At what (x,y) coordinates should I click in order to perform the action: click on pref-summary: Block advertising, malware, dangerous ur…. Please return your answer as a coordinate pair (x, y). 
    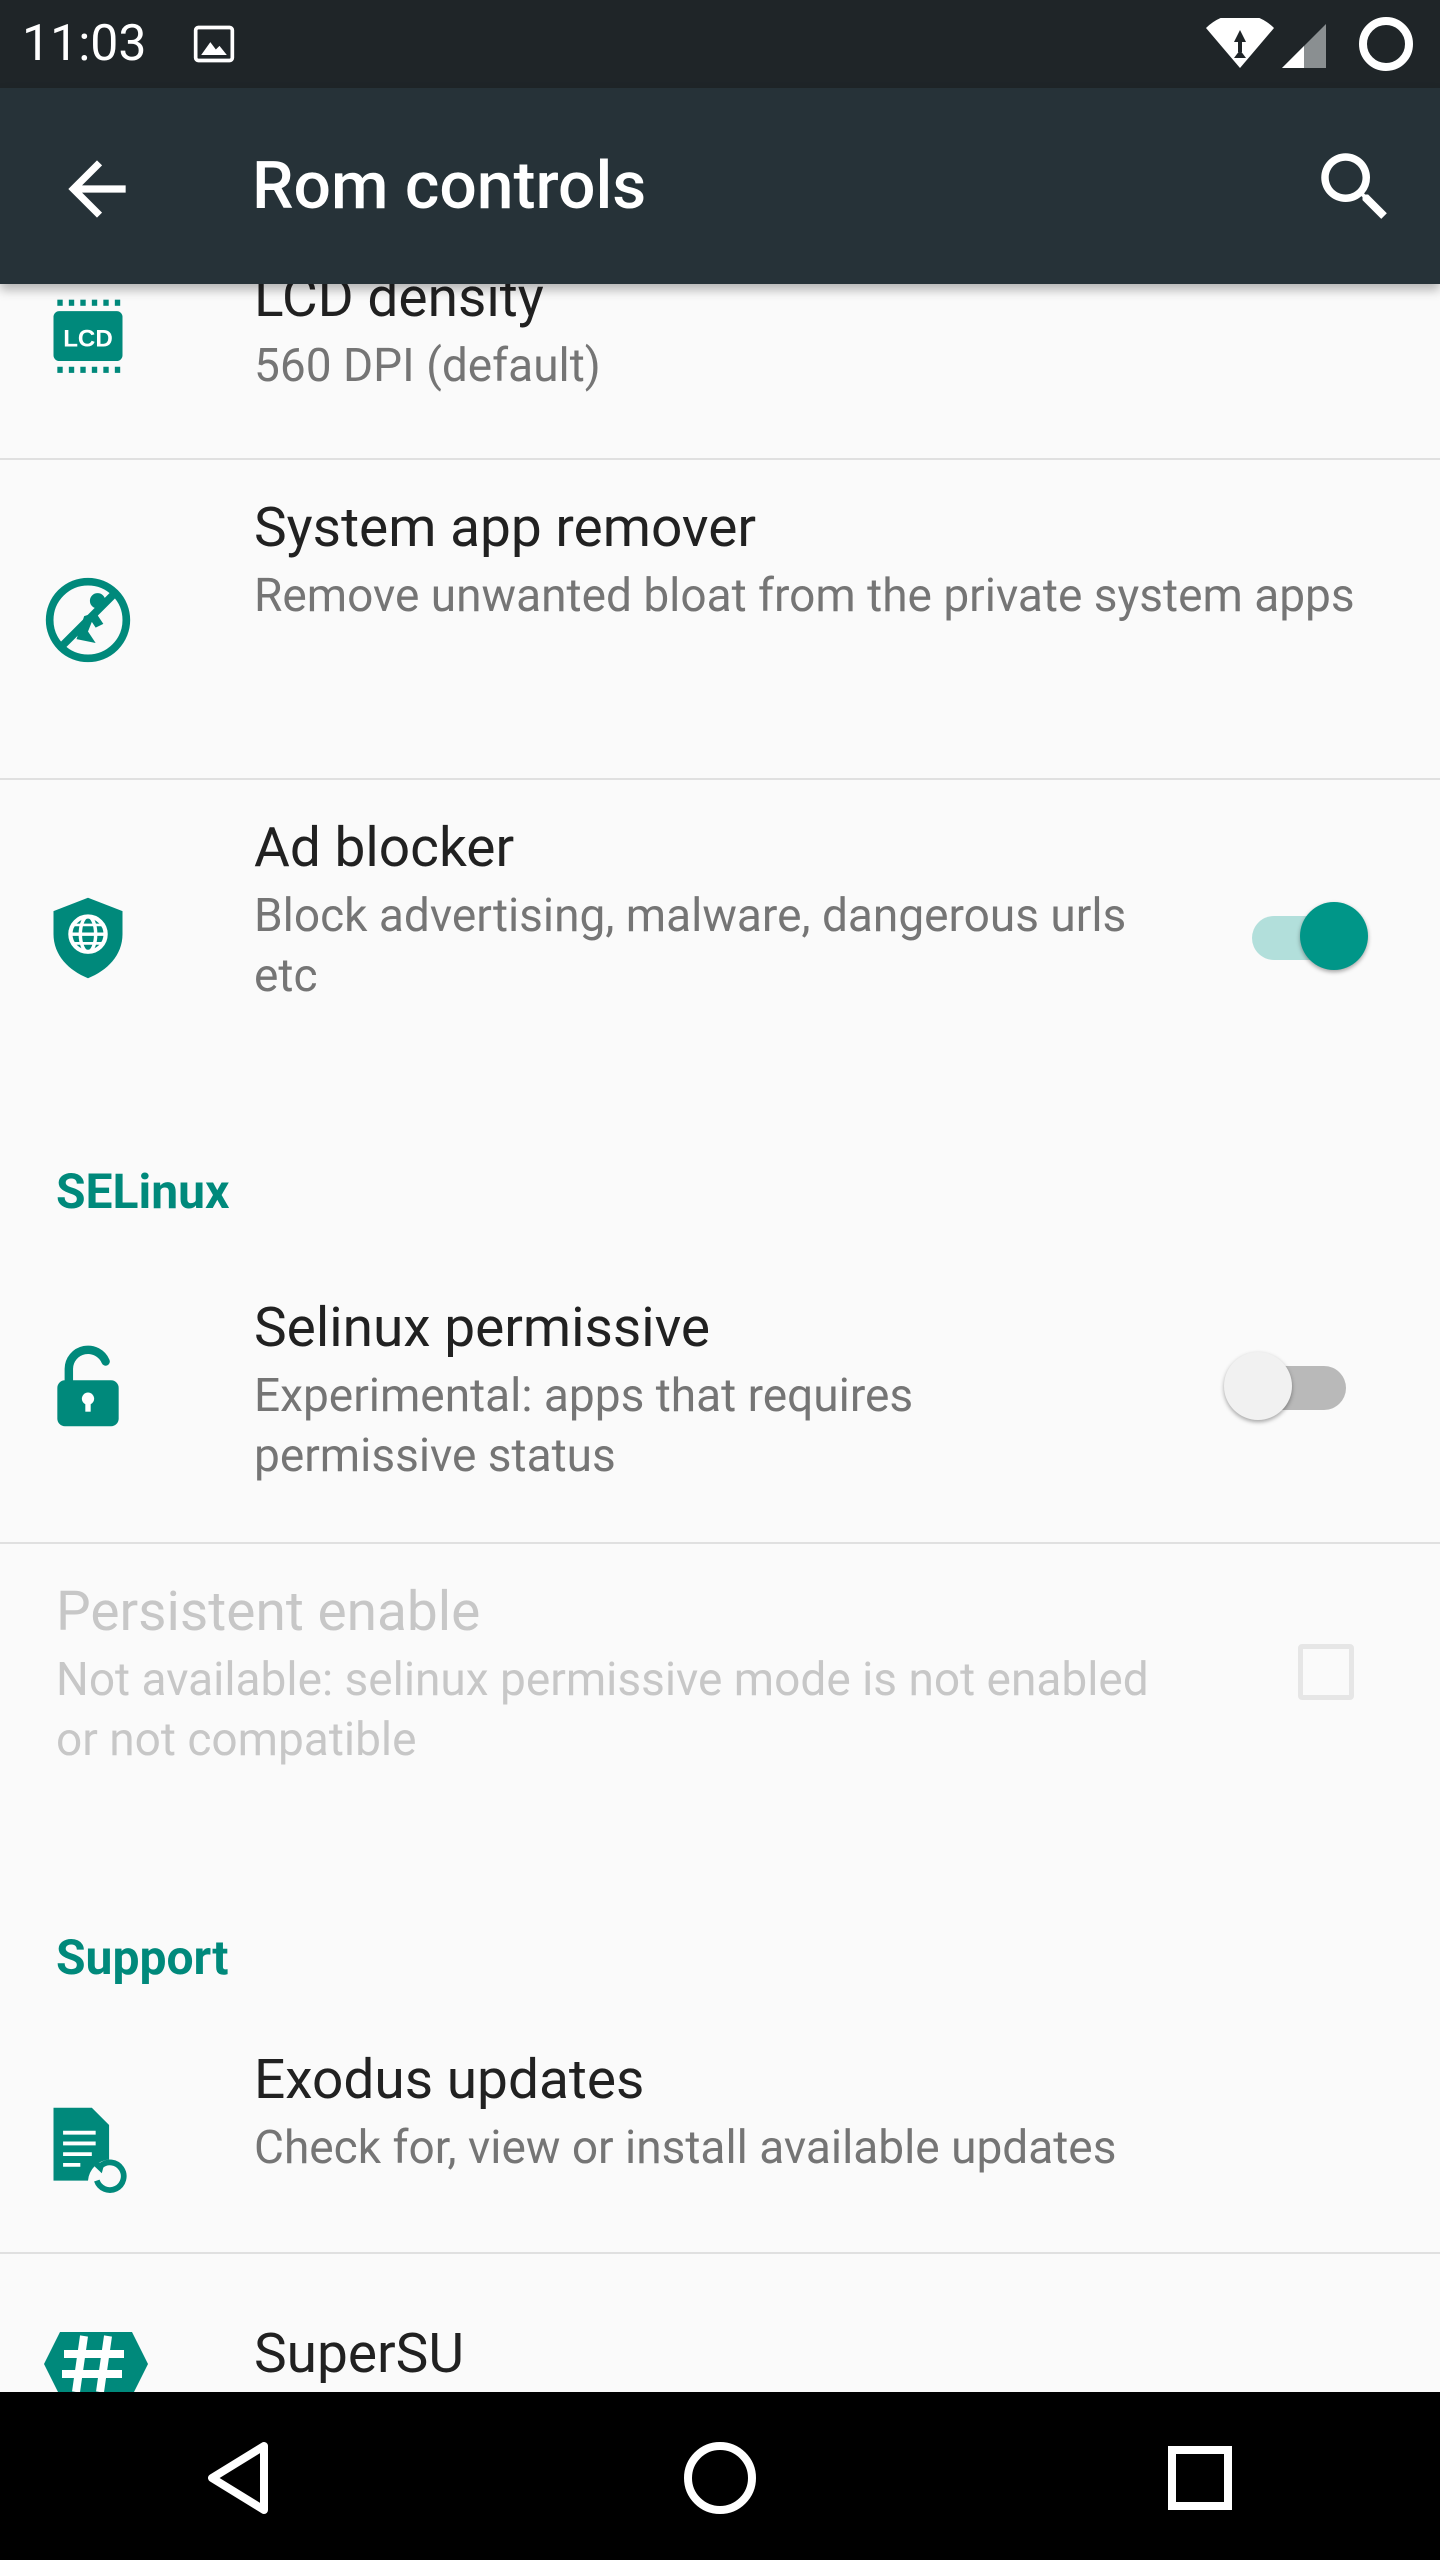
    Looking at the image, I should click on (690, 946).